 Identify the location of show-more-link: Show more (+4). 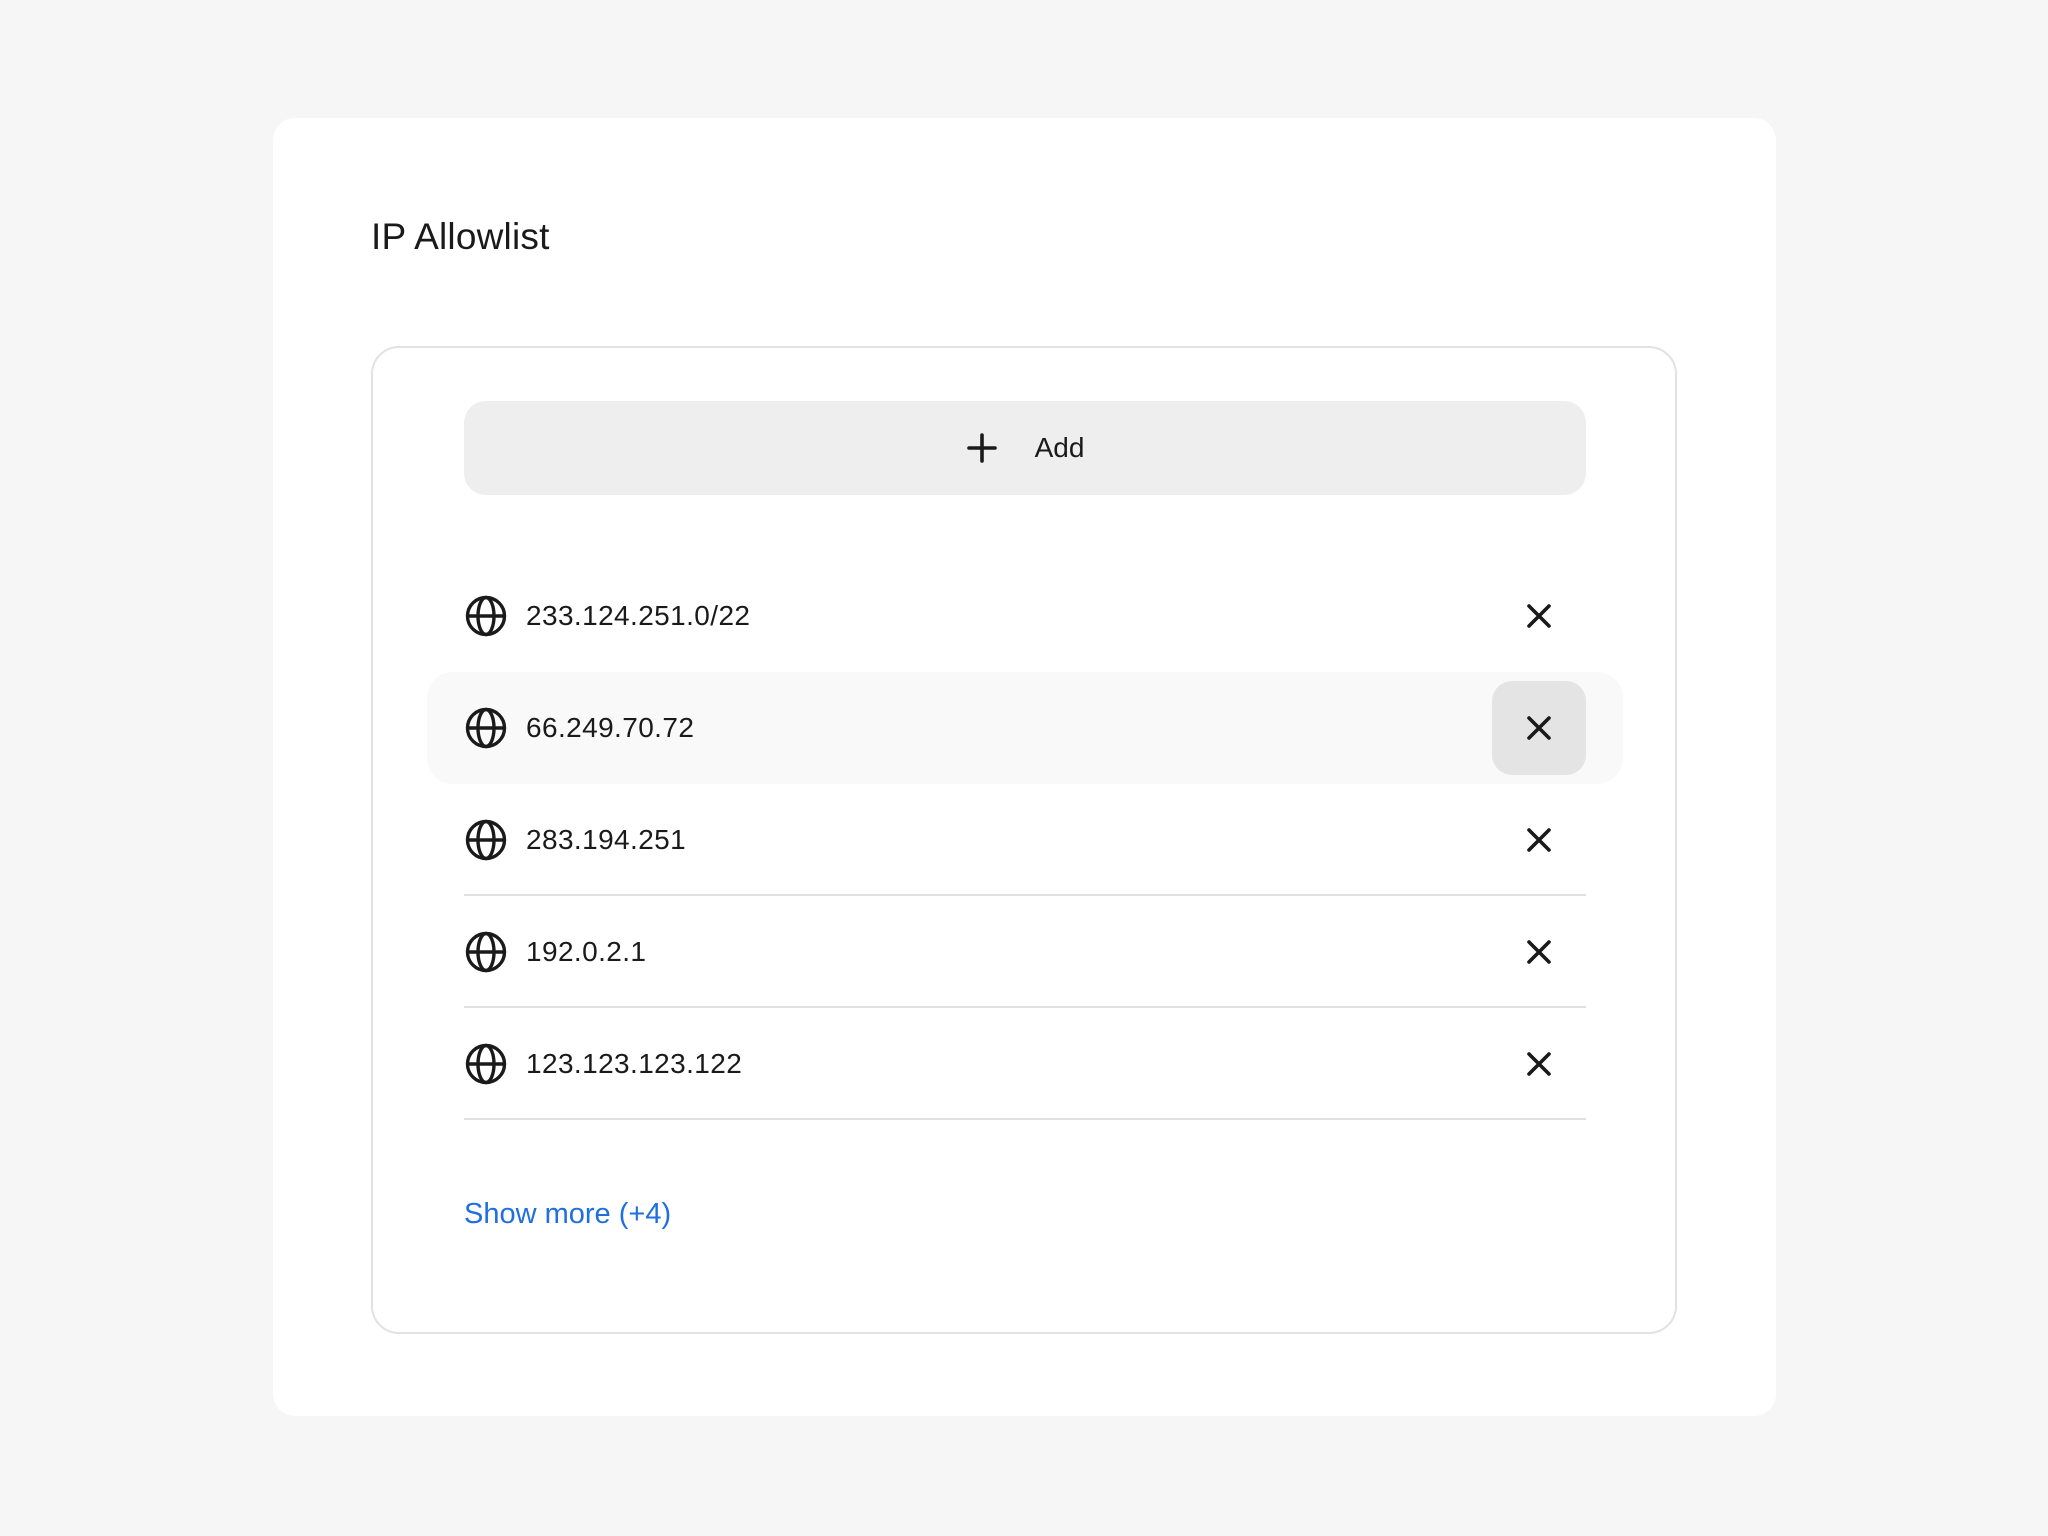
(567, 1214).